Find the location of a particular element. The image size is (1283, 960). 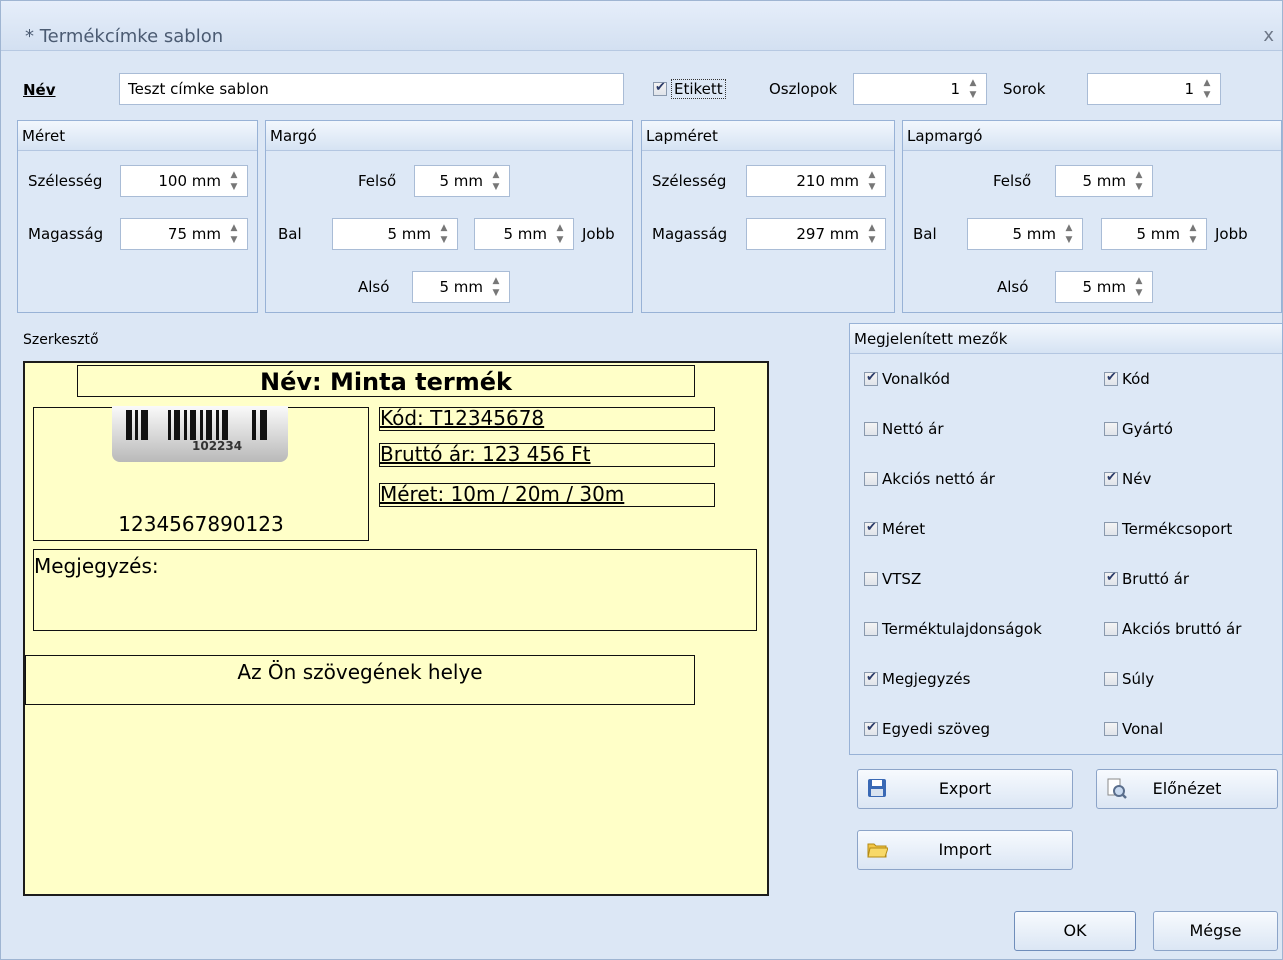

editor-code-field: Kód: T12345678 is located at coordinates (547, 418).